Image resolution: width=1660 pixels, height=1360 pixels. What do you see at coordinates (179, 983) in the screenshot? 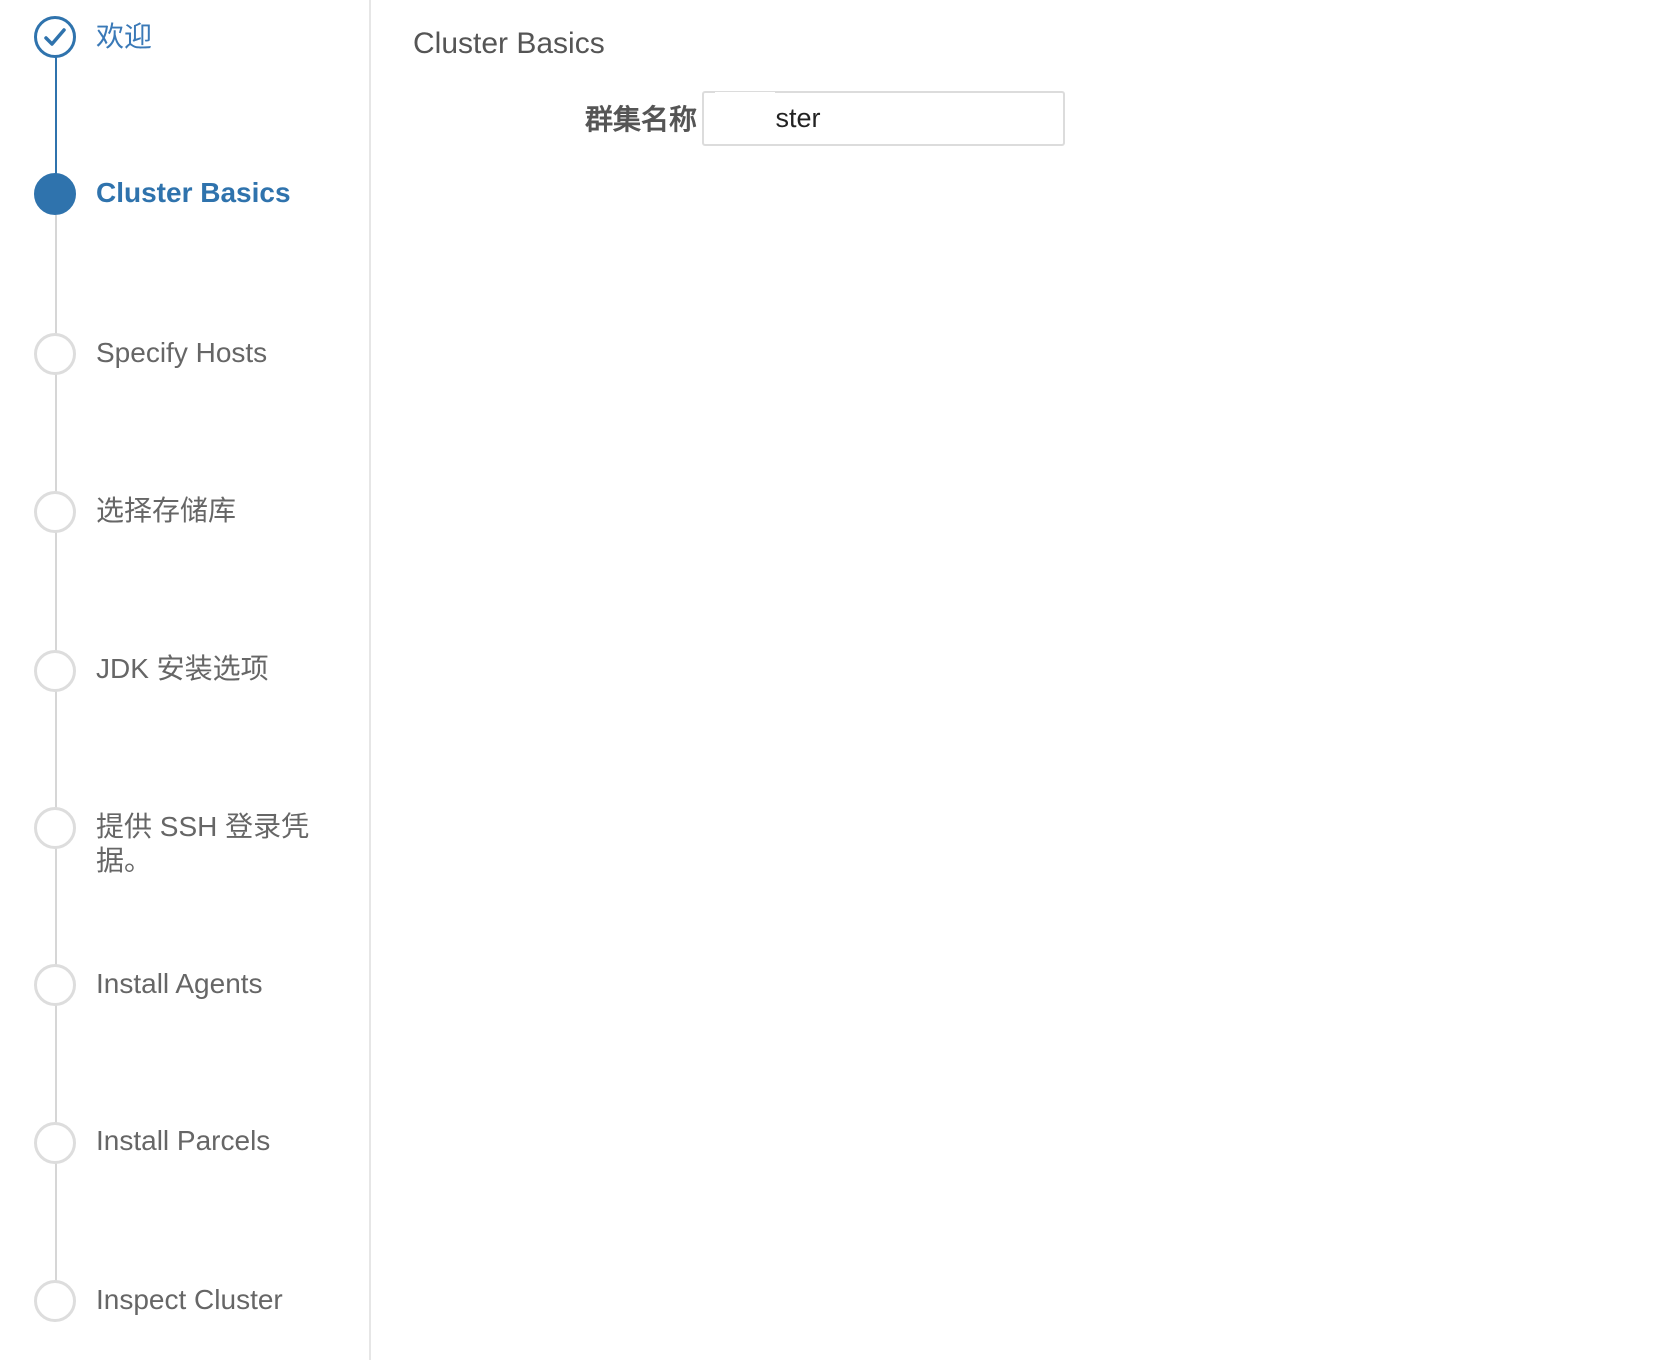
I see `step-install-agents: Install Agents` at bounding box center [179, 983].